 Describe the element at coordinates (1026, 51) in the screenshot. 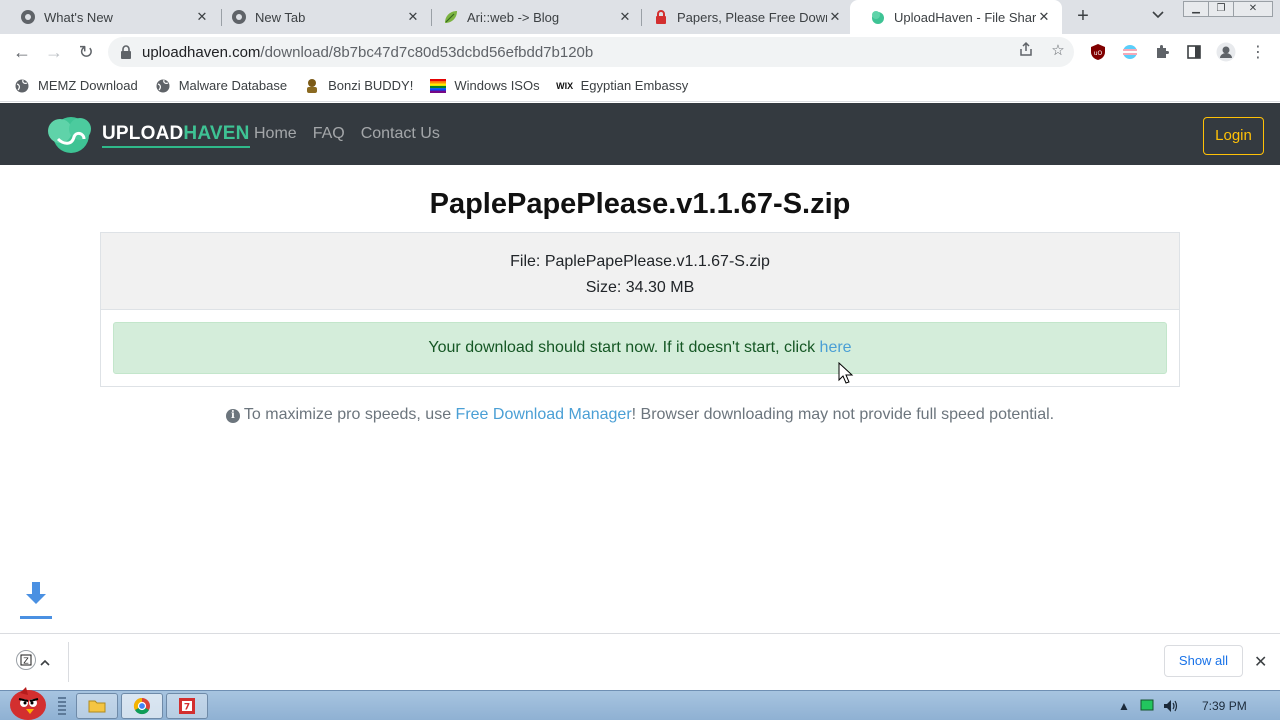

I see `share-icon` at that location.